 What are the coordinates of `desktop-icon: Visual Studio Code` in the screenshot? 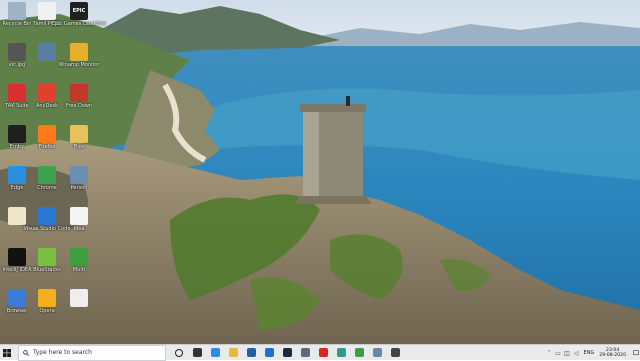 It's located at (47, 224).